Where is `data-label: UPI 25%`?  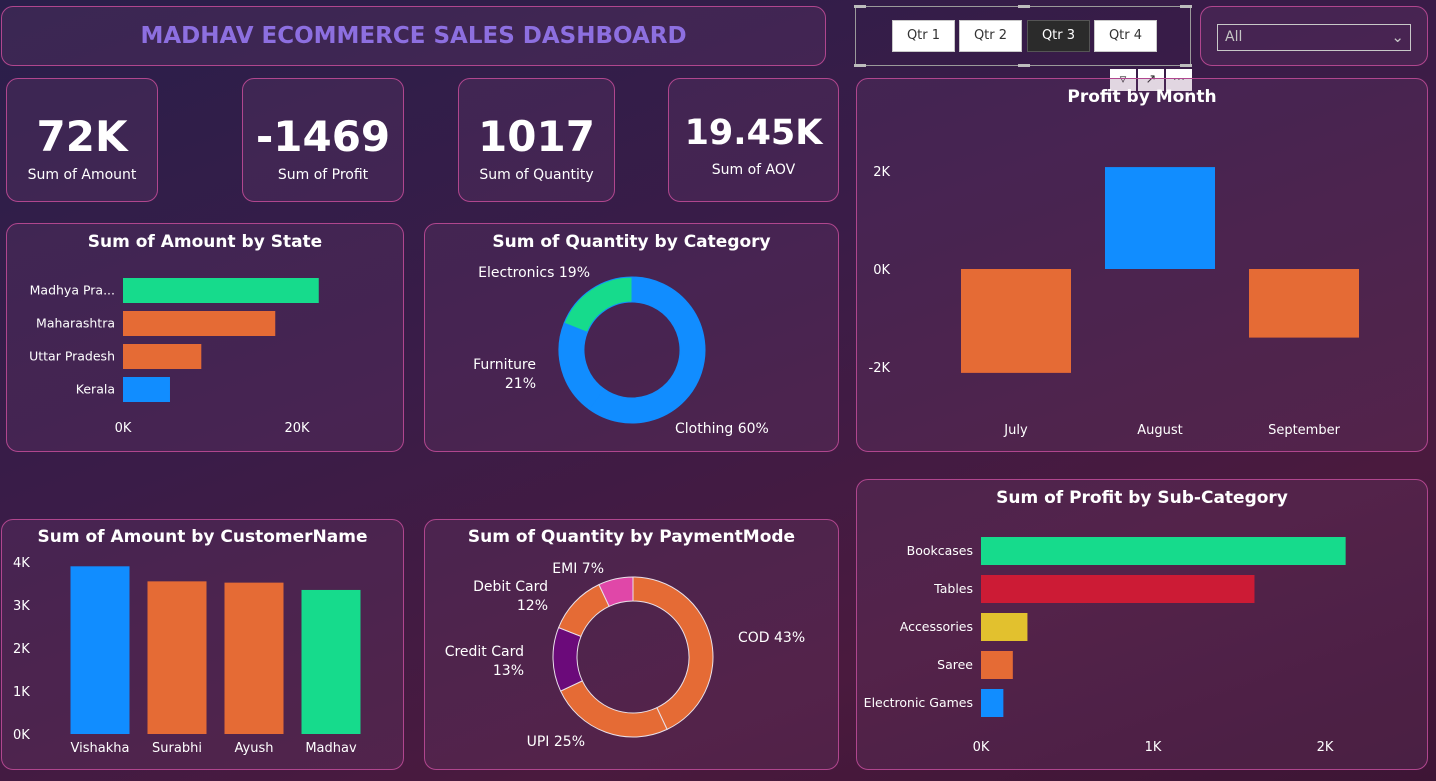 data-label: UPI 25% is located at coordinates (556, 742).